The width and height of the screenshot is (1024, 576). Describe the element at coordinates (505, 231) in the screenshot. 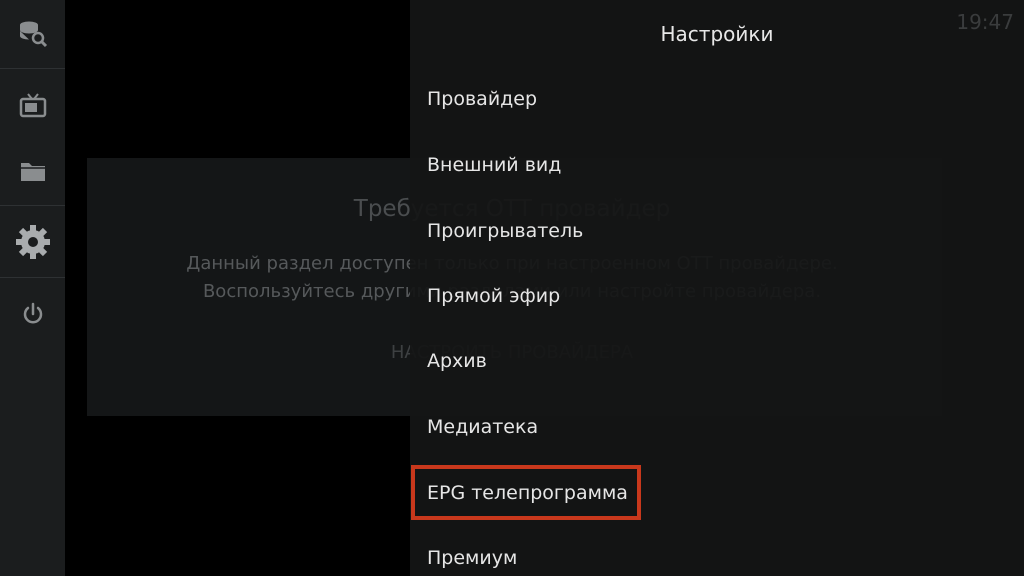

I see `menu-item-player: Проигрыватель` at that location.